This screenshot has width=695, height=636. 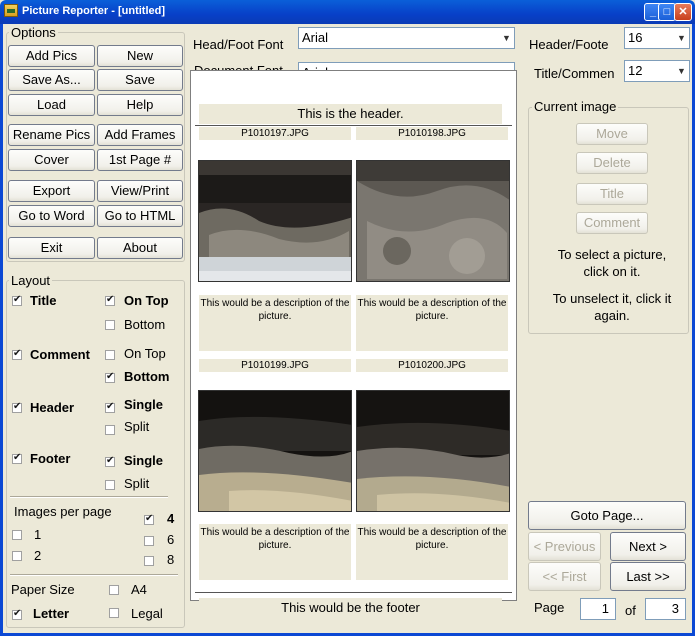 I want to click on title-bottom-label: Bottom, so click(x=145, y=324).